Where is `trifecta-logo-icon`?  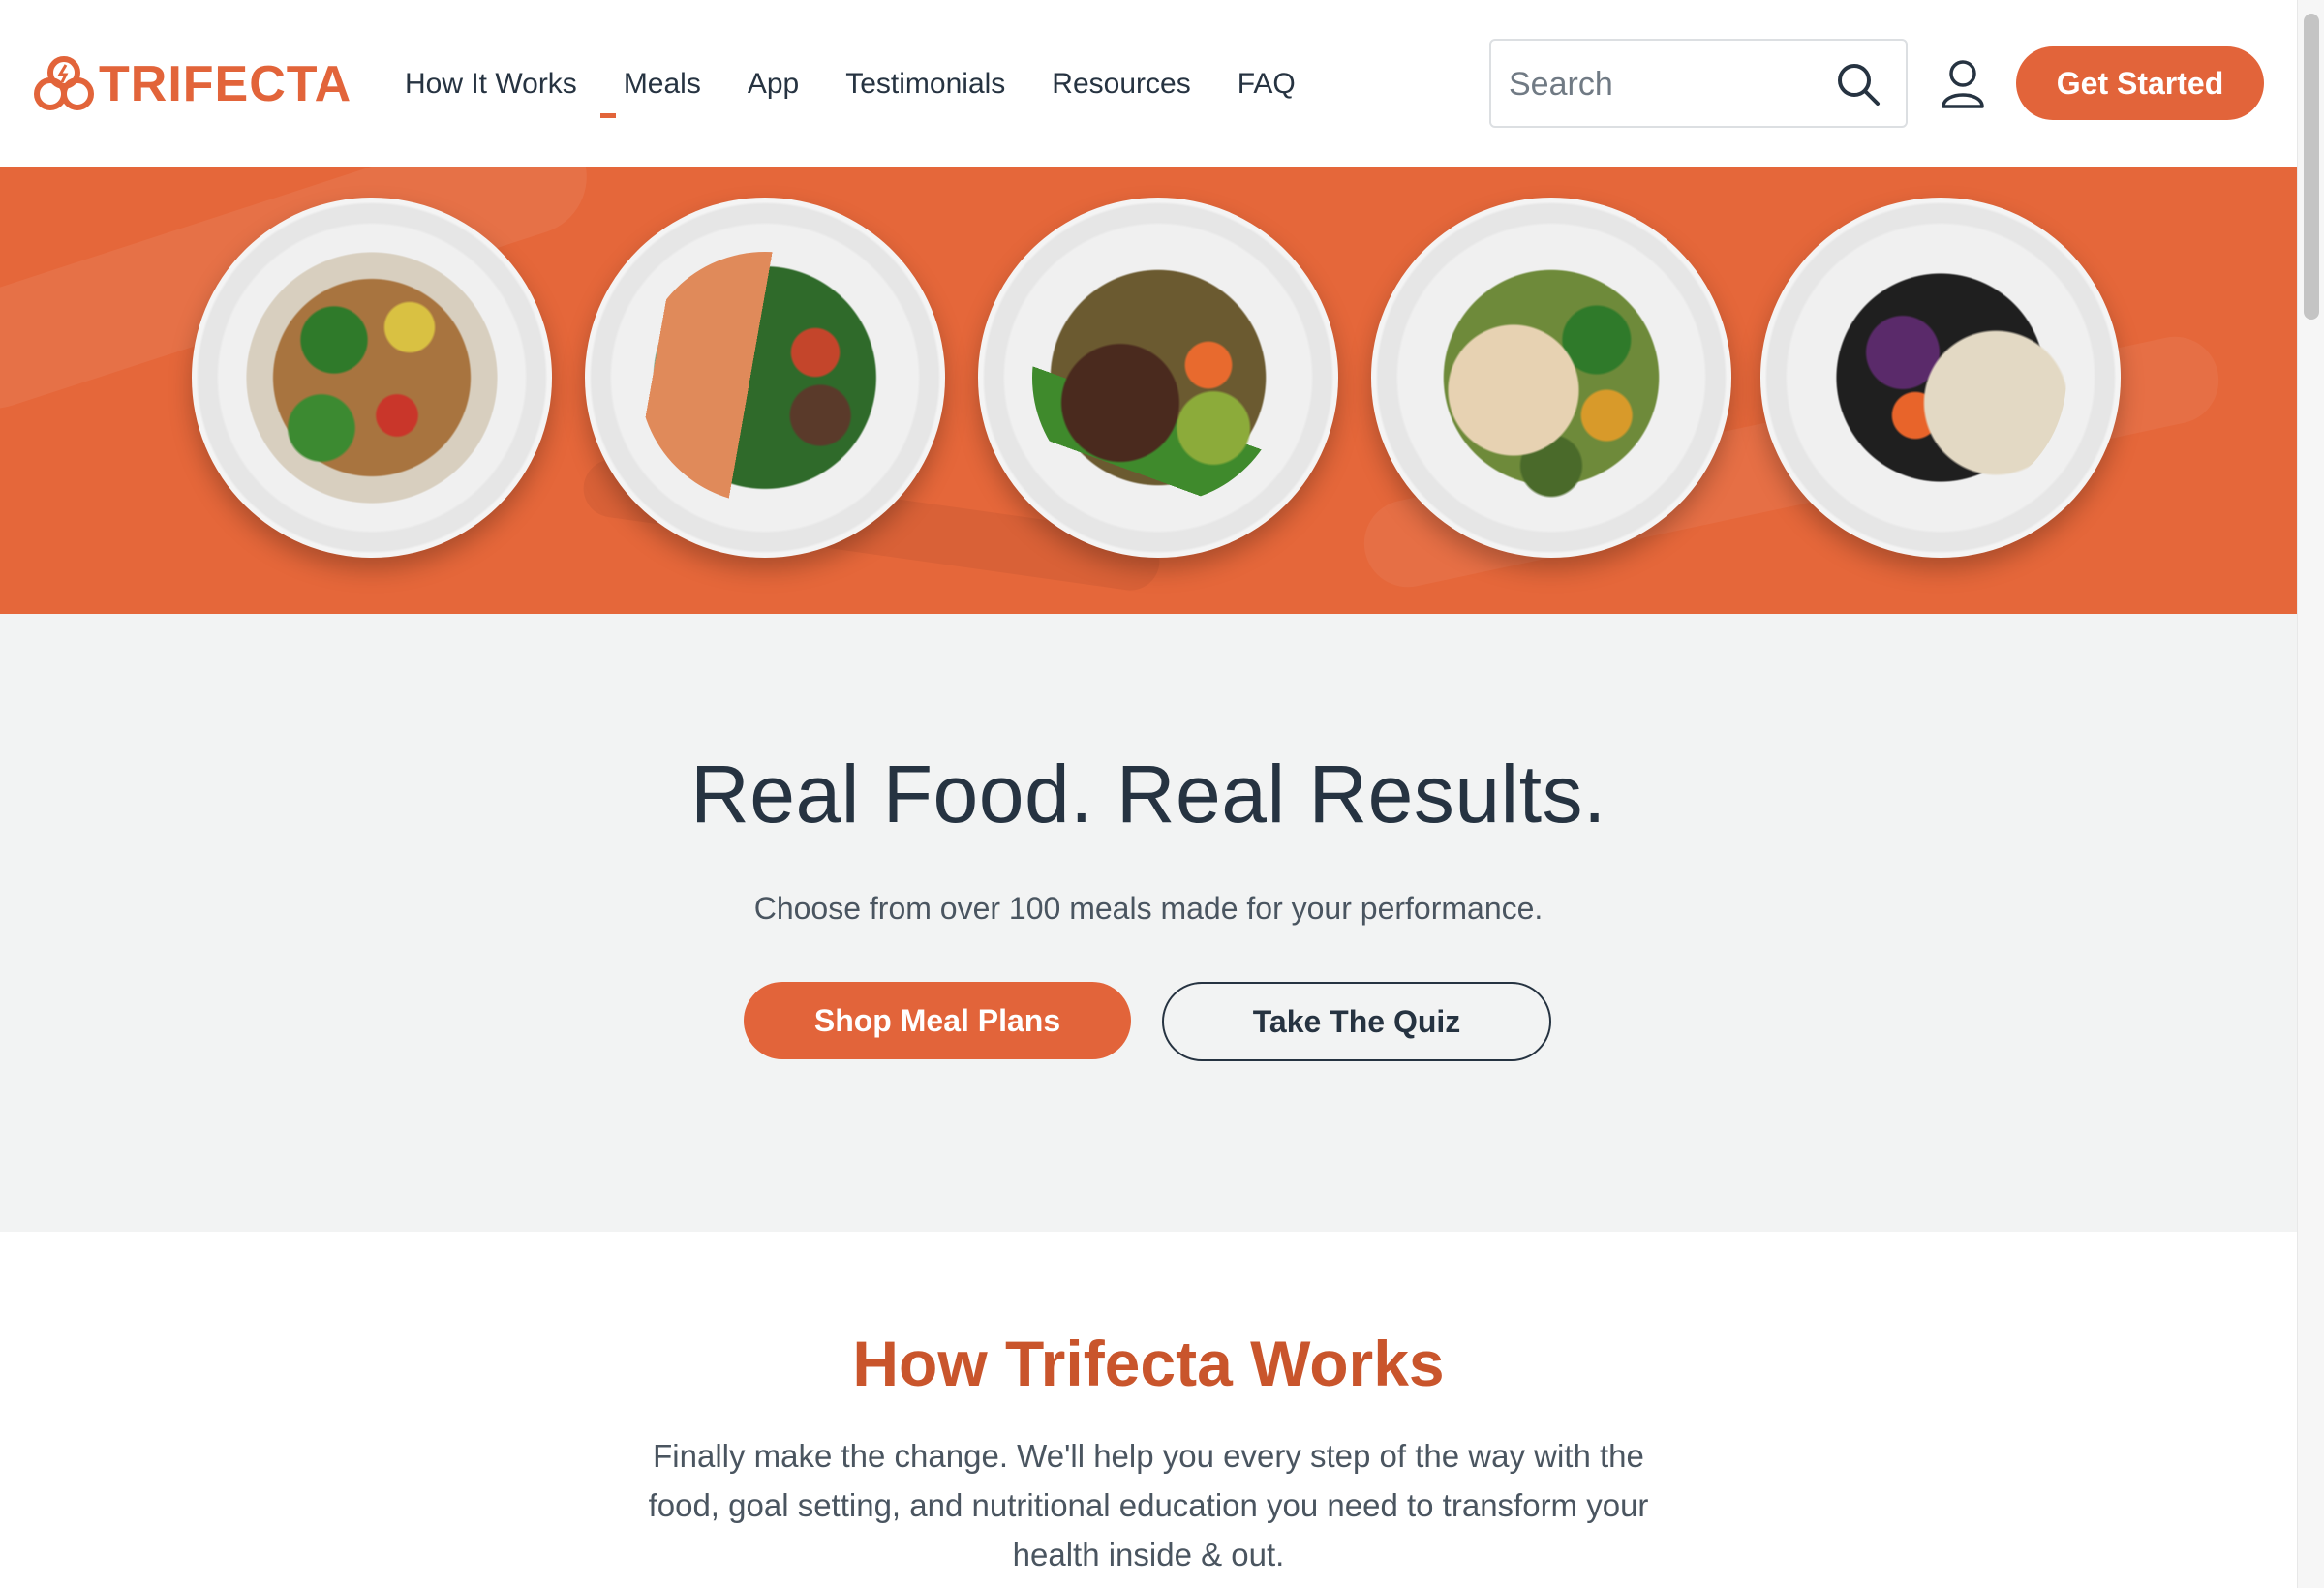
trifecta-logo-icon is located at coordinates (64, 83).